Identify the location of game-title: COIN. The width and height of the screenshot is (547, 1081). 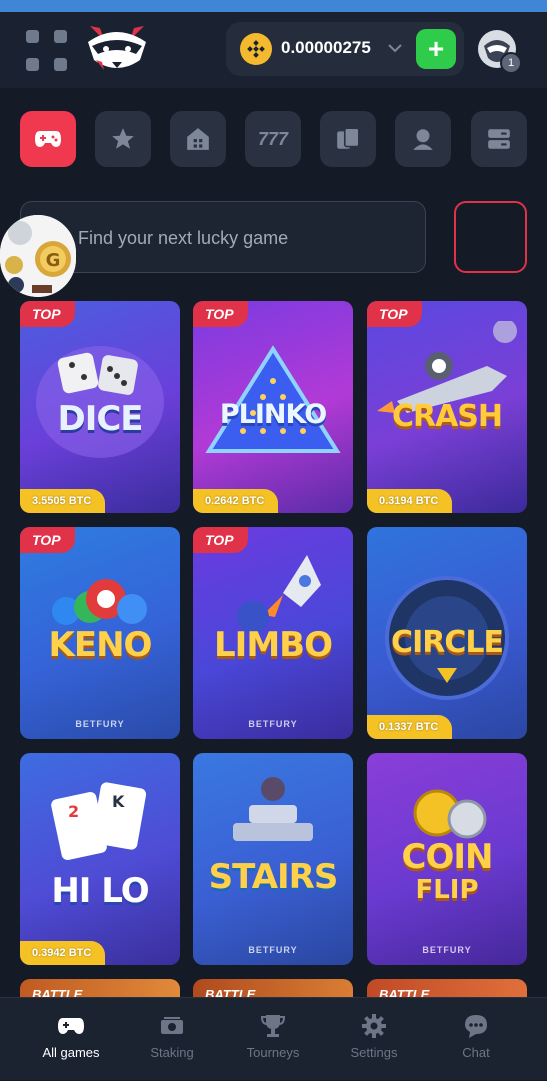
(447, 857).